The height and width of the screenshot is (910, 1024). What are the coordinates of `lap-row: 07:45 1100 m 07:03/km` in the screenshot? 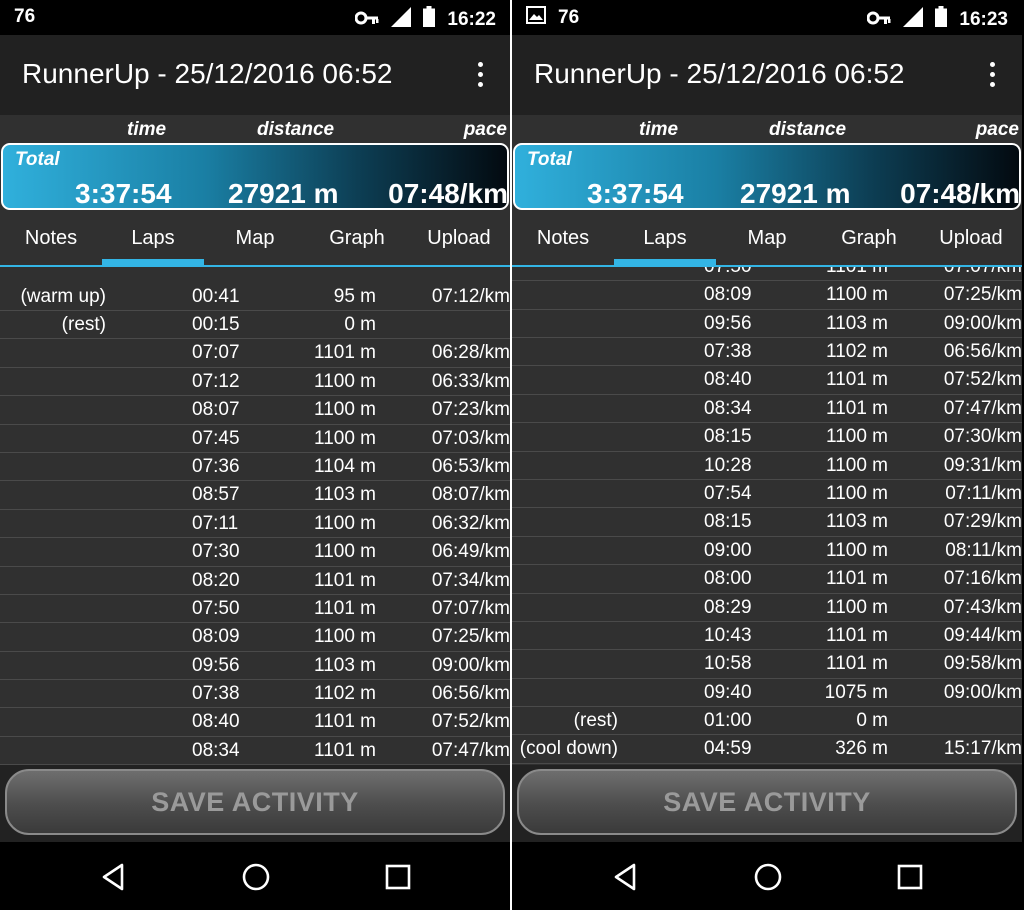 It's located at (255, 439).